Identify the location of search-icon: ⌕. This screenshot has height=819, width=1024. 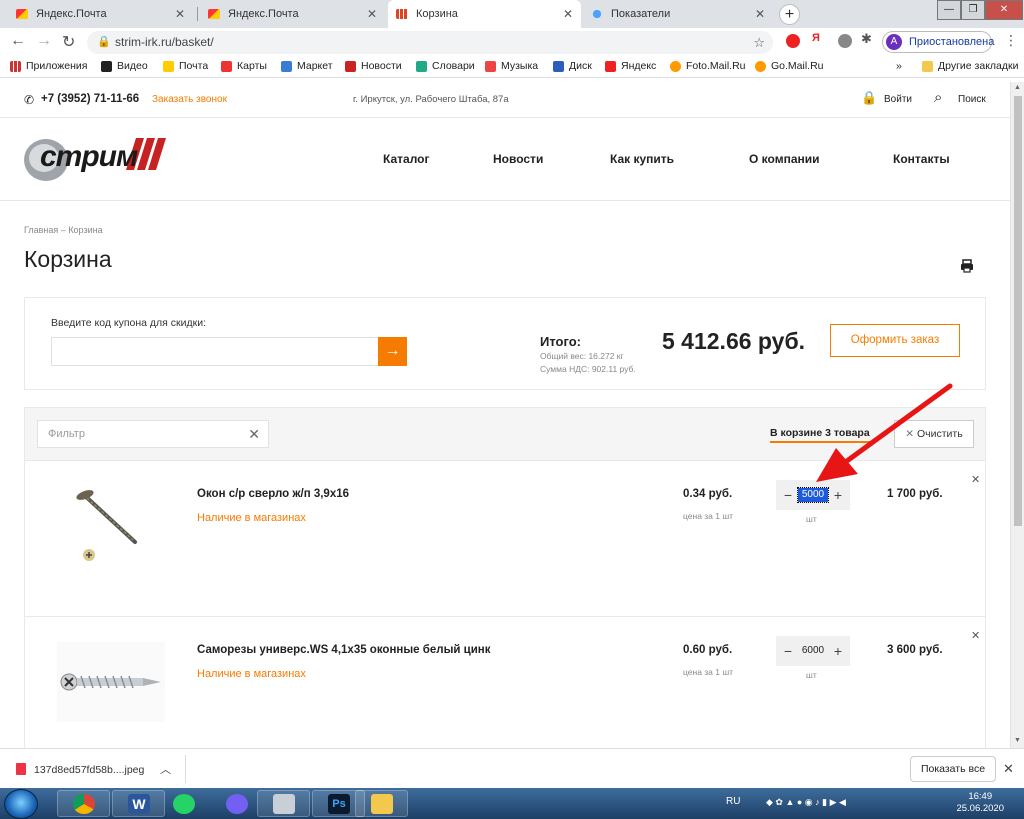
(938, 97).